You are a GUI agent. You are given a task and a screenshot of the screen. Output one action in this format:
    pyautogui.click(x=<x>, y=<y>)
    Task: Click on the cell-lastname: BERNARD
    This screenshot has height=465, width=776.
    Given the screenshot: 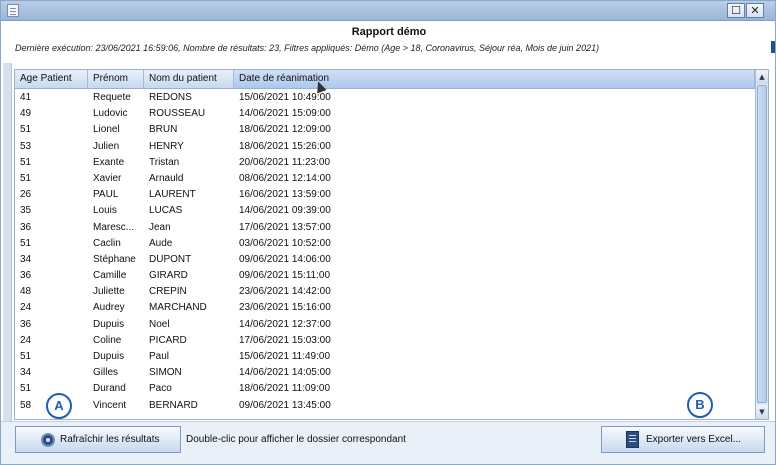 What is the action you would take?
    pyautogui.click(x=173, y=405)
    